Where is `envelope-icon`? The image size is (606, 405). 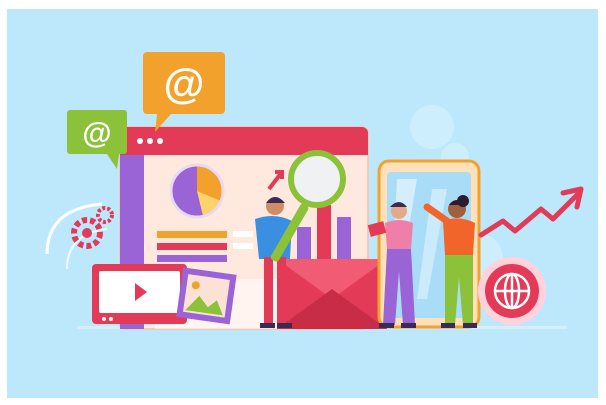
envelope-icon is located at coordinates (332, 294).